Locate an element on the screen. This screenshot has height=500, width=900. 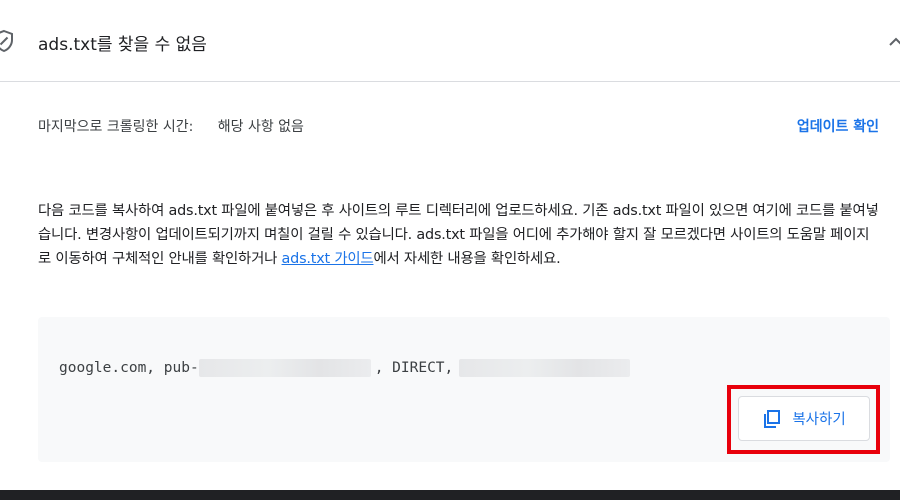
bottom-edge is located at coordinates (450, 495).